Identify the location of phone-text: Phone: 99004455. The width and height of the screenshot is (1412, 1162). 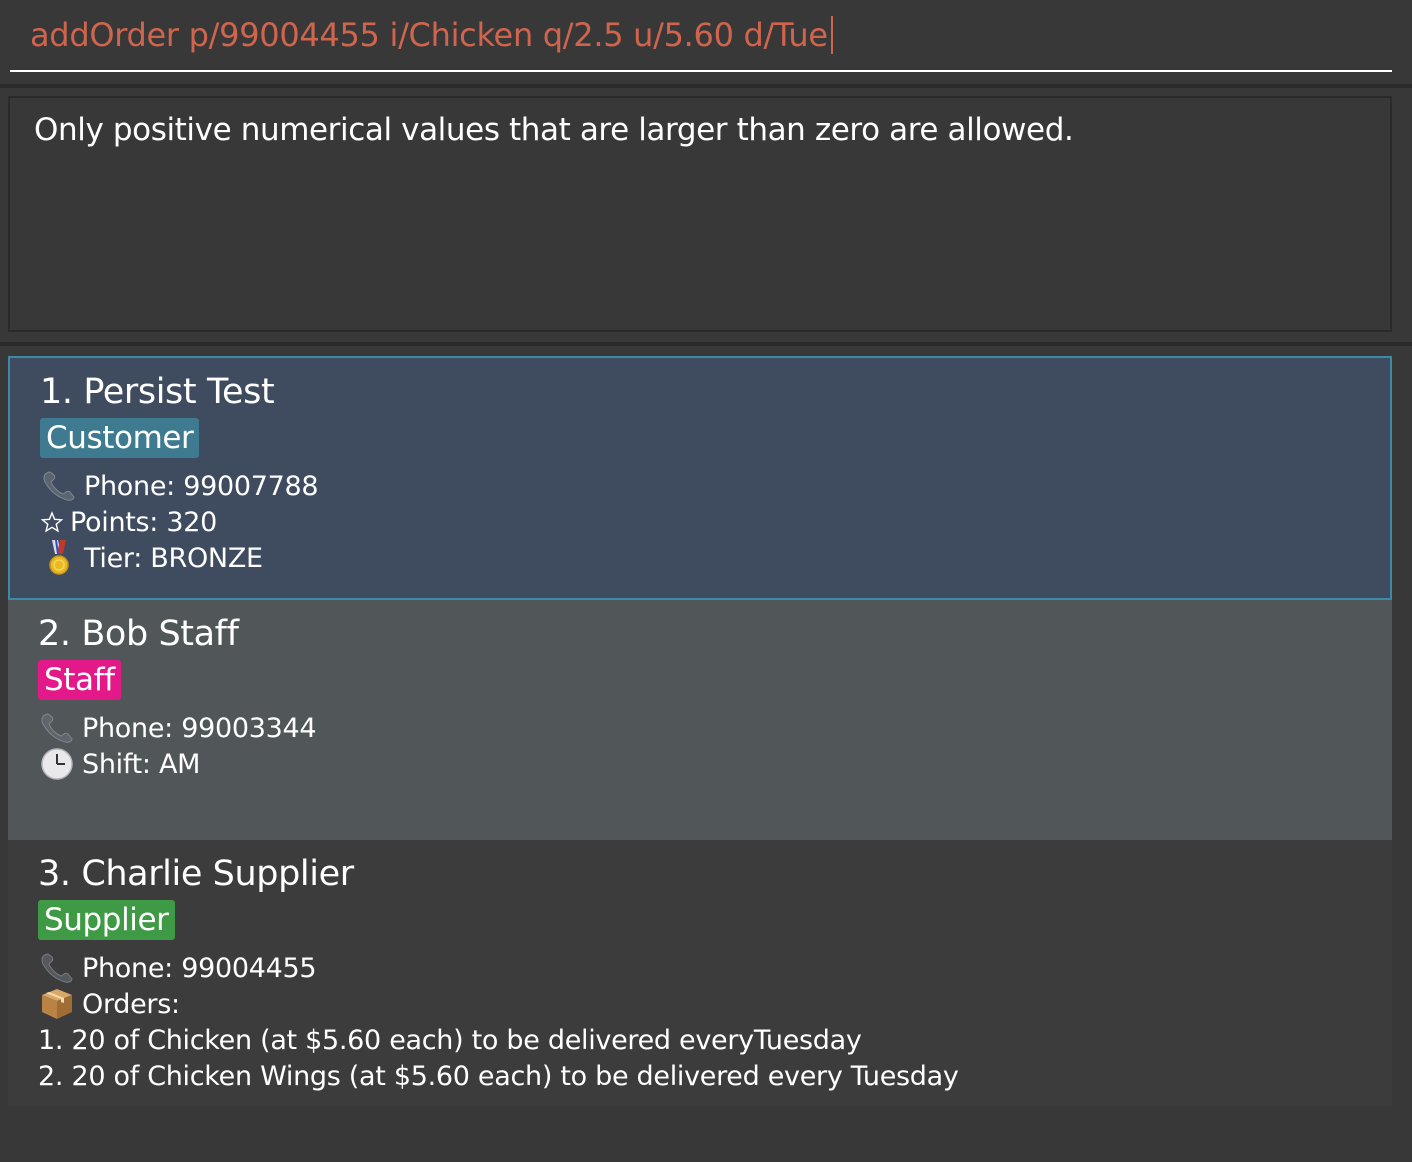
(199, 968).